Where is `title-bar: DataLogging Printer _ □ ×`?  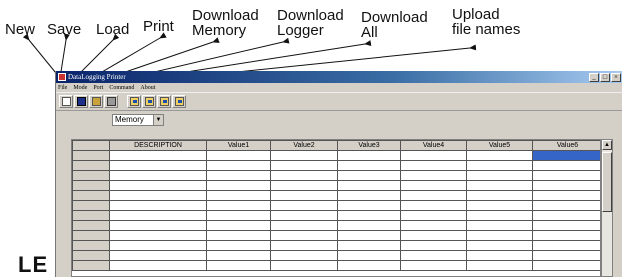 title-bar: DataLogging Printer _ □ × is located at coordinates (339, 77).